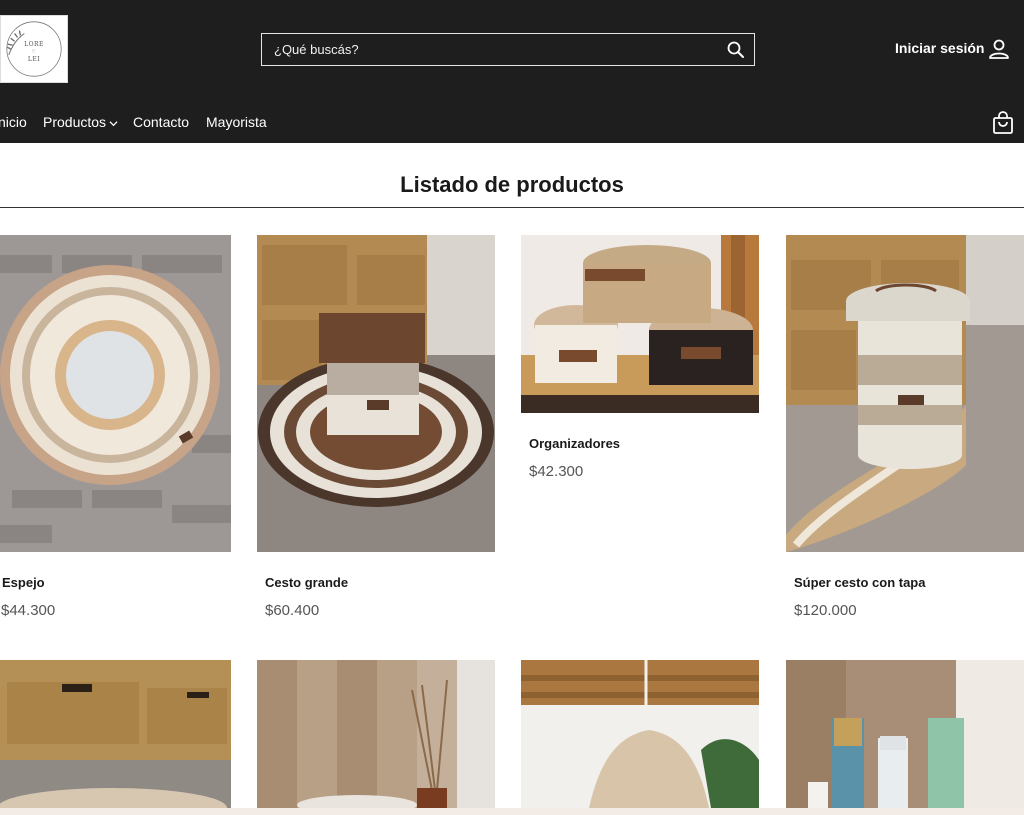 The image size is (1024, 815). What do you see at coordinates (236, 122) in the screenshot?
I see `nav-item-mayorista: Mayorista` at bounding box center [236, 122].